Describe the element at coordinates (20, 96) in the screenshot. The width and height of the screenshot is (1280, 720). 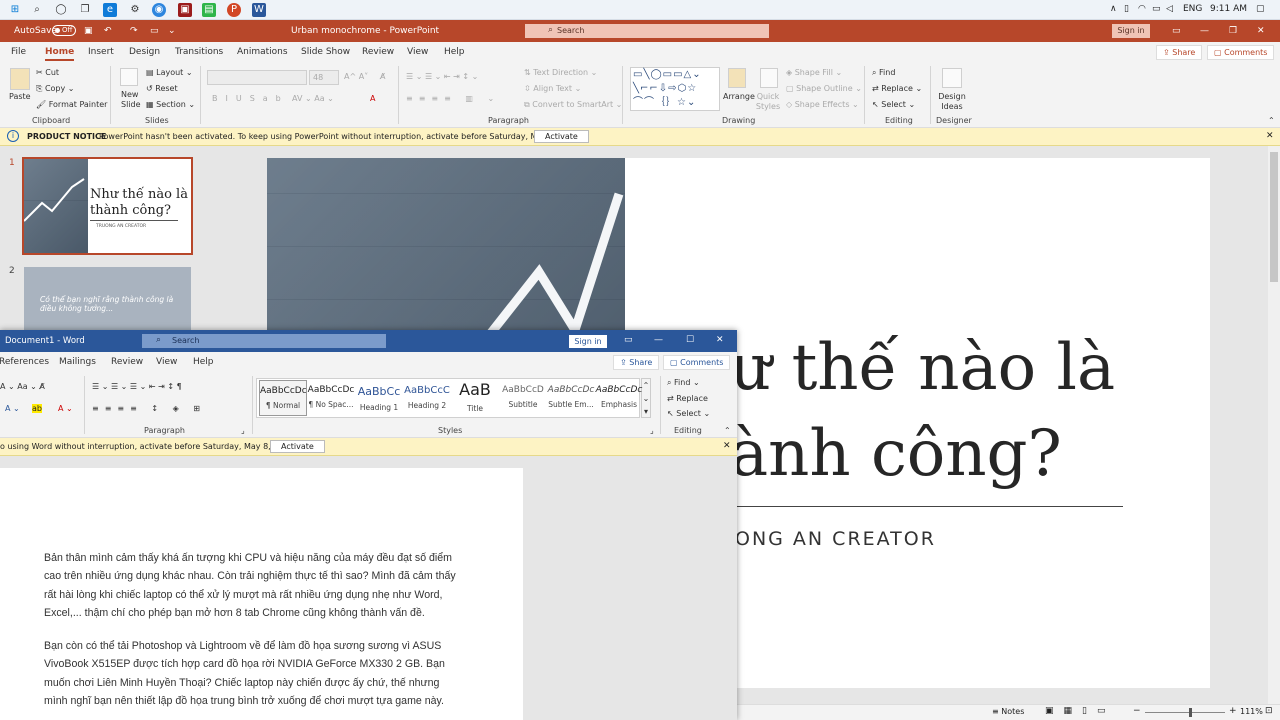
I see `paste-button: Paste` at that location.